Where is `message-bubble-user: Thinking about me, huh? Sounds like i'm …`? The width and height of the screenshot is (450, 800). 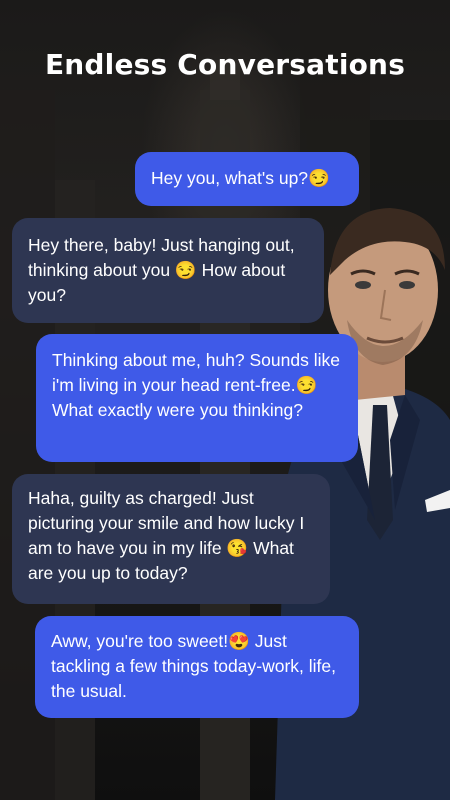
message-bubble-user: Thinking about me, huh? Sounds like i'm … is located at coordinates (197, 398).